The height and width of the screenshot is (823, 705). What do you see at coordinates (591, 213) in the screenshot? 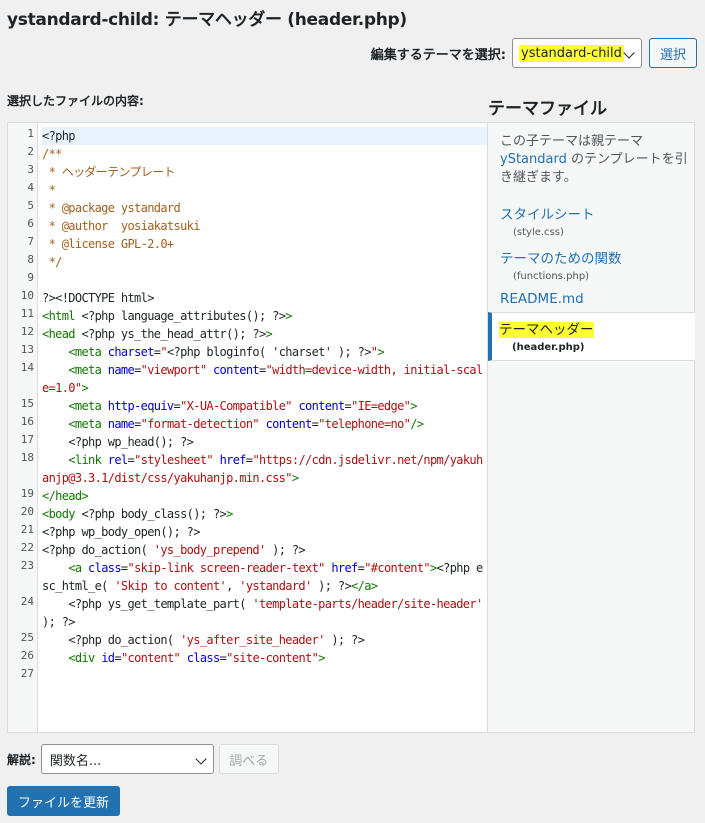
I see `file-link-label: スタイルシート` at bounding box center [591, 213].